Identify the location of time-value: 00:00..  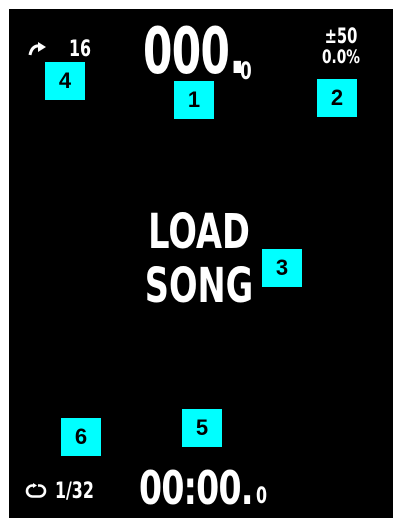
(196, 488).